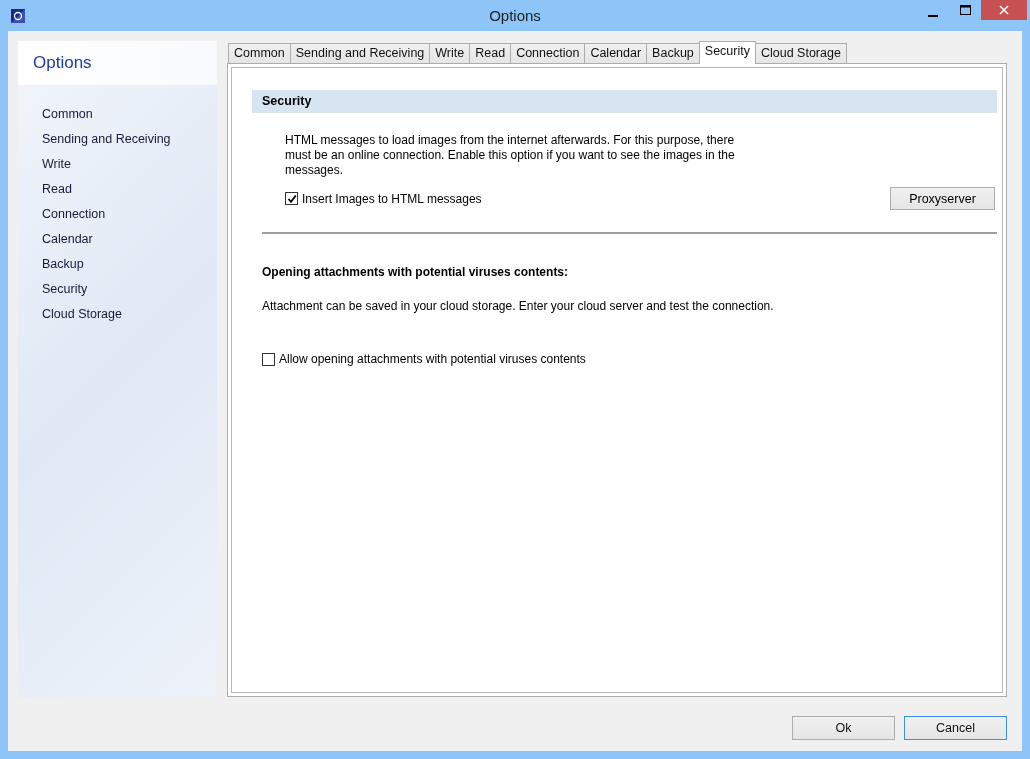  Describe the element at coordinates (117, 314) in the screenshot. I see `sidebar-item: Cloud Storage` at that location.